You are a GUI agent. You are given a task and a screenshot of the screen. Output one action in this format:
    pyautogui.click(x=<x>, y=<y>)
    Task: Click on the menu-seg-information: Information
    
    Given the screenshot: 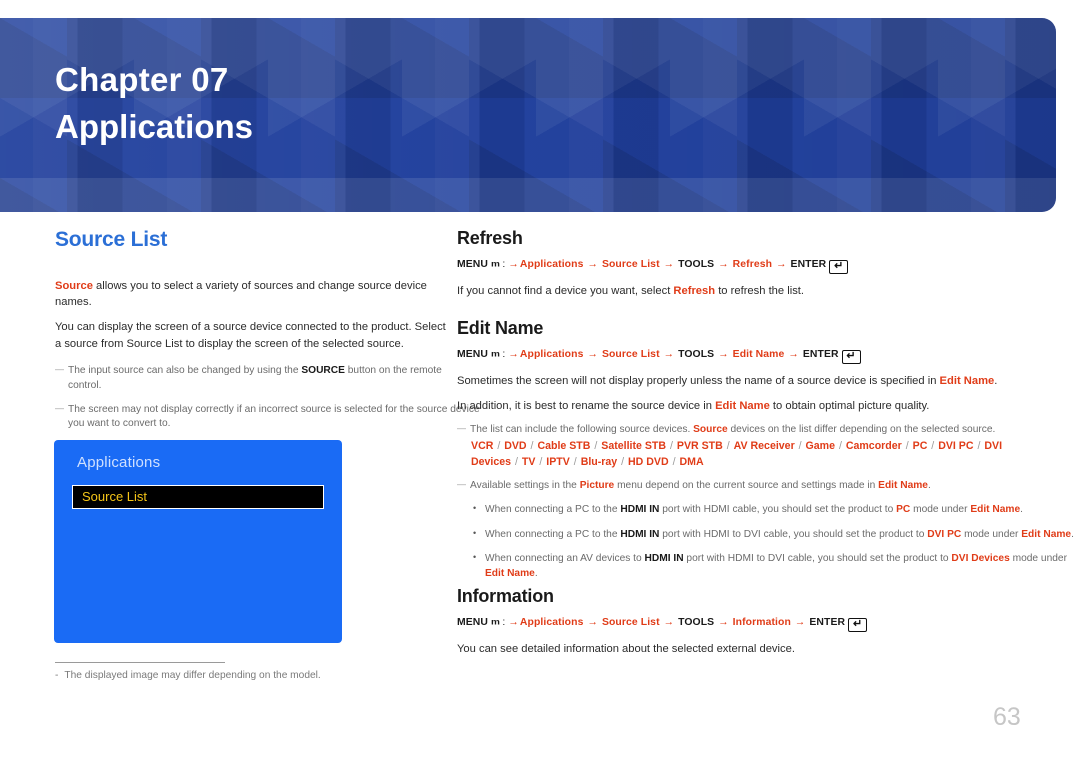 What is the action you would take?
    pyautogui.click(x=762, y=622)
    